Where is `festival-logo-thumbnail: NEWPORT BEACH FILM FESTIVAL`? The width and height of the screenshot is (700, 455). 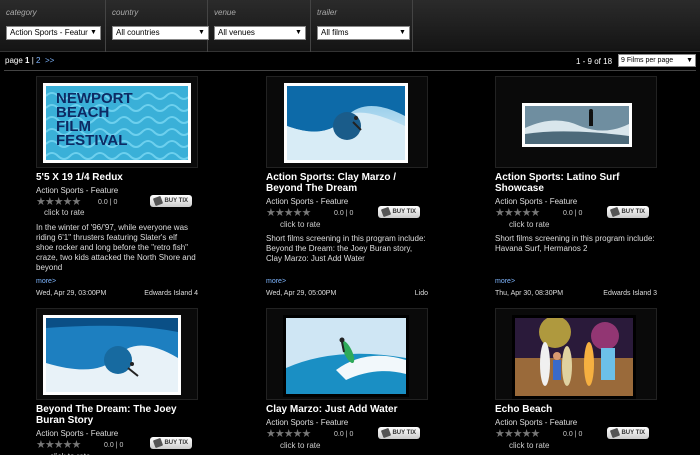
festival-logo-thumbnail: NEWPORT BEACH FILM FESTIVAL is located at coordinates (117, 123).